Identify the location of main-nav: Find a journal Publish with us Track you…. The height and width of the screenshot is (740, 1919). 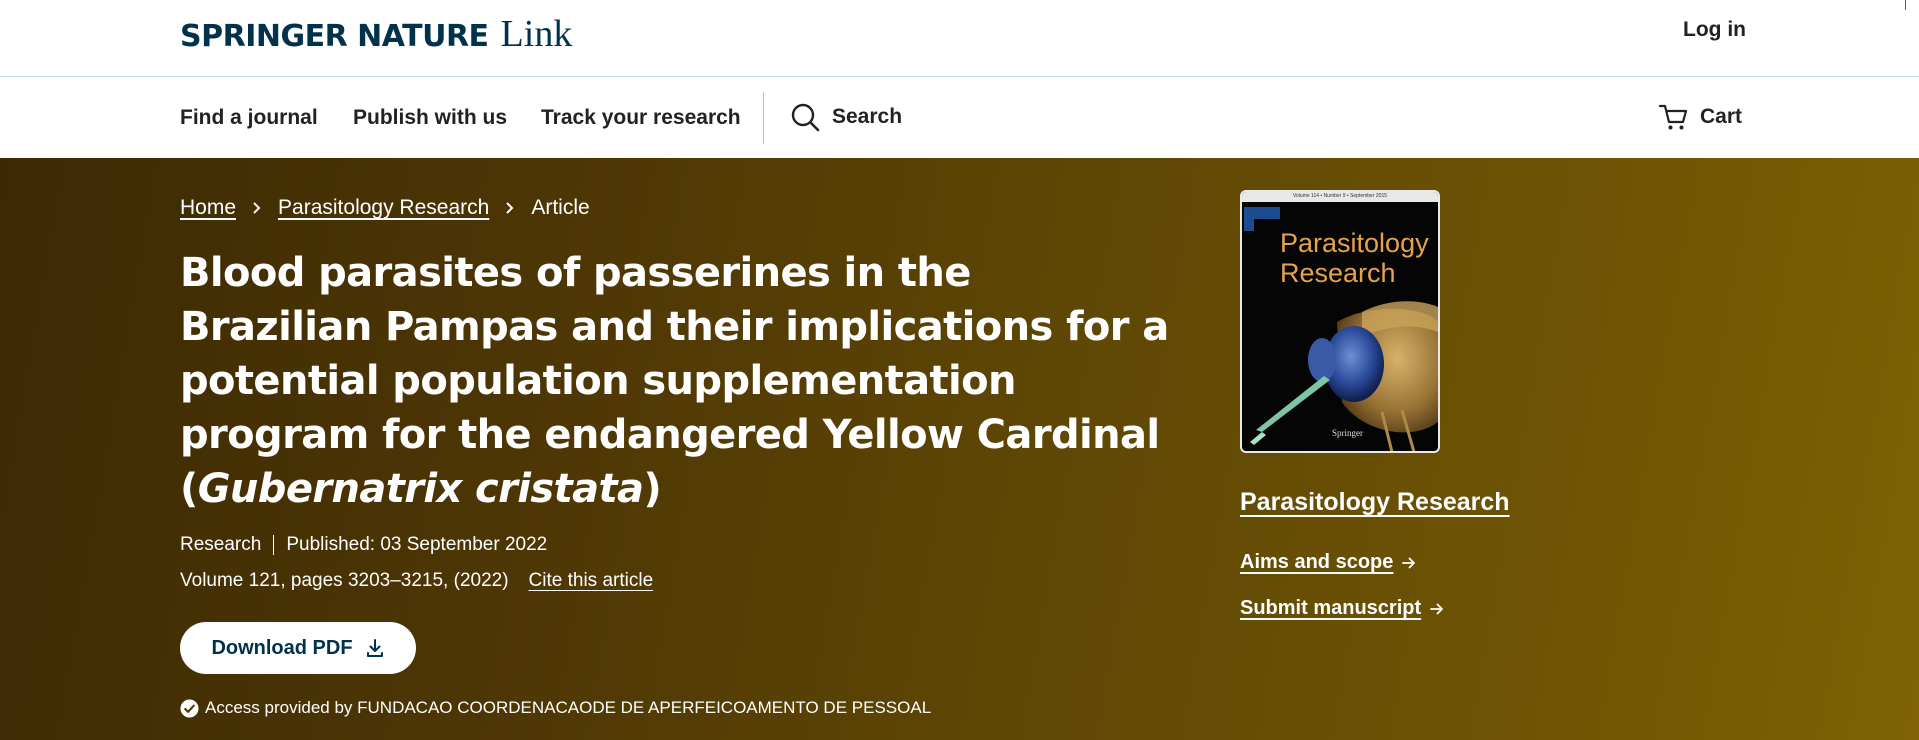
(959, 118).